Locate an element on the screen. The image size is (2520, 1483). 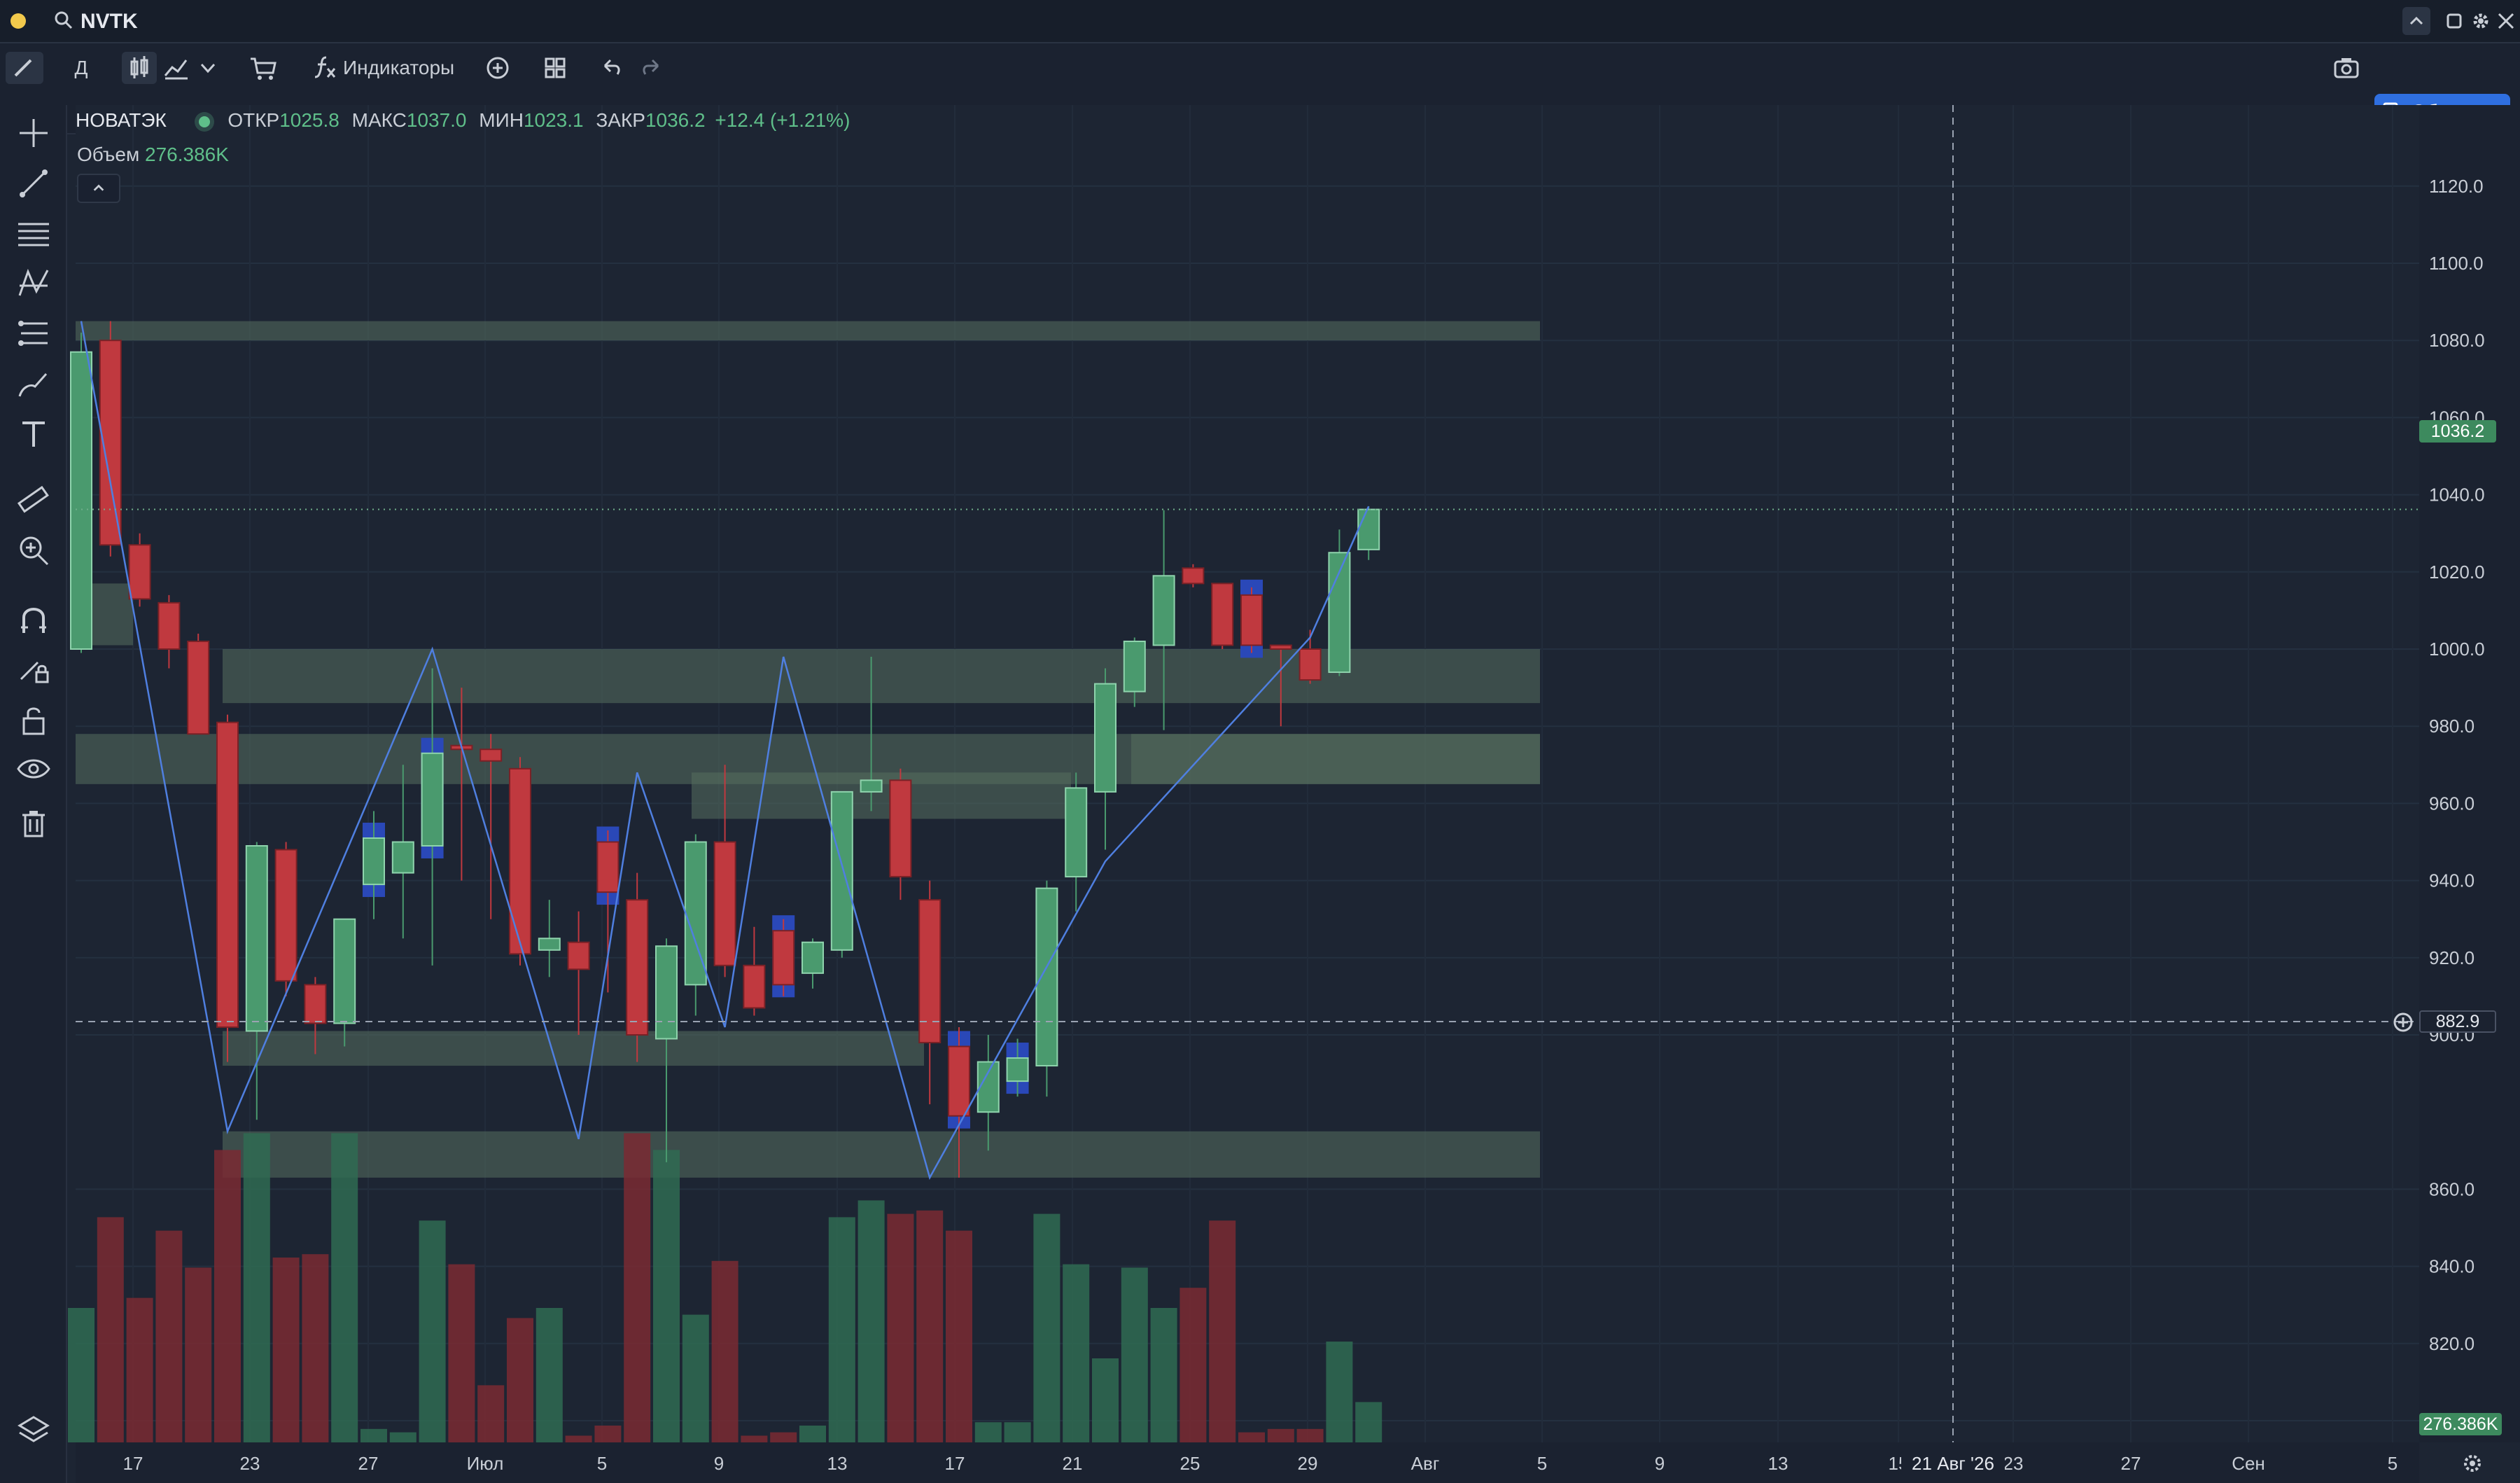
price-tick-label: 1120.0 is located at coordinates (2456, 186).